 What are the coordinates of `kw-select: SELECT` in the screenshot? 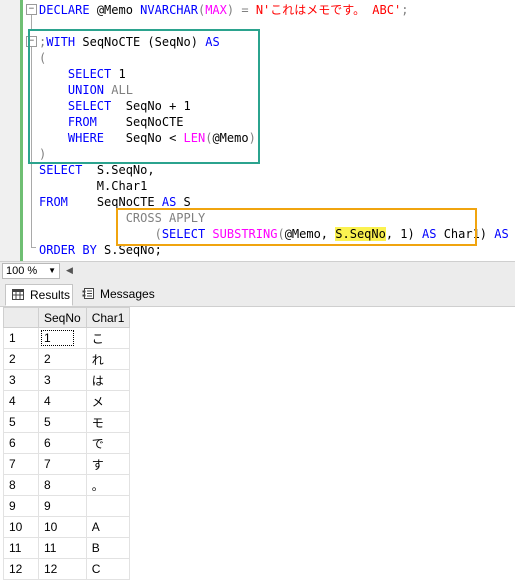 It's located at (61, 170).